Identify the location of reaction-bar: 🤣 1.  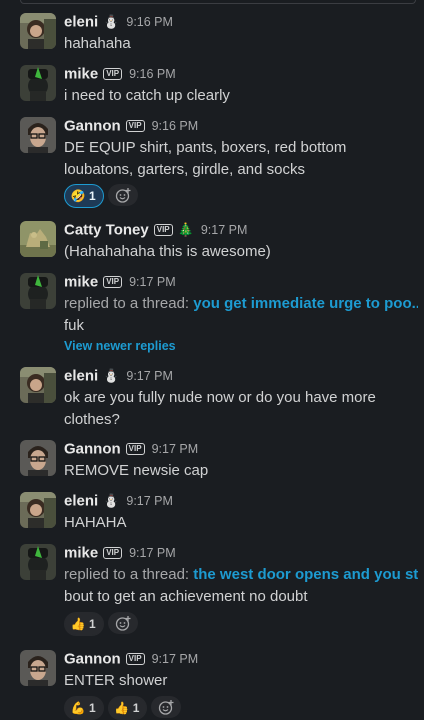
(101, 196).